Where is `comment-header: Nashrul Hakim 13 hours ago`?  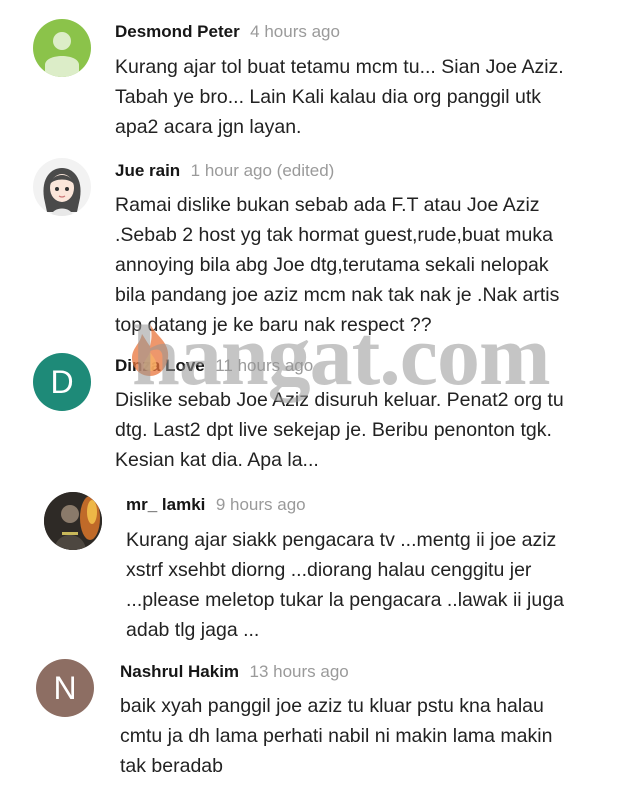
comment-header: Nashrul Hakim 13 hours ago is located at coordinates (234, 672).